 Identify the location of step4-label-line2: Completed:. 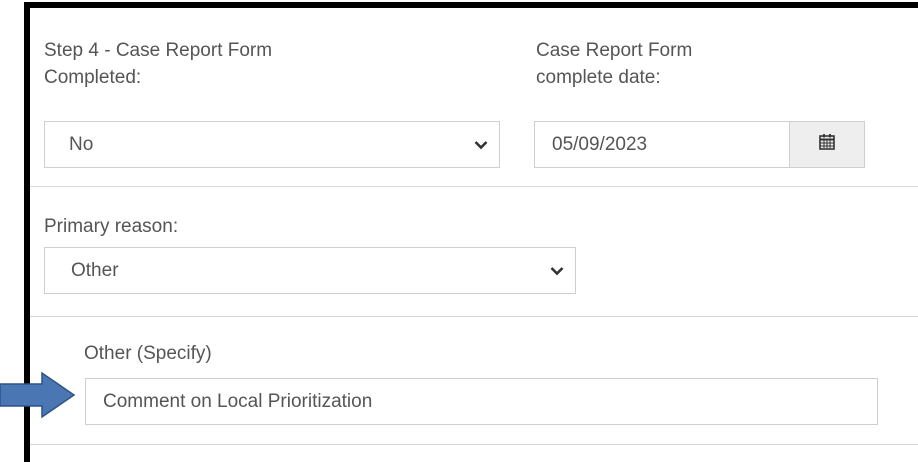
(93, 77).